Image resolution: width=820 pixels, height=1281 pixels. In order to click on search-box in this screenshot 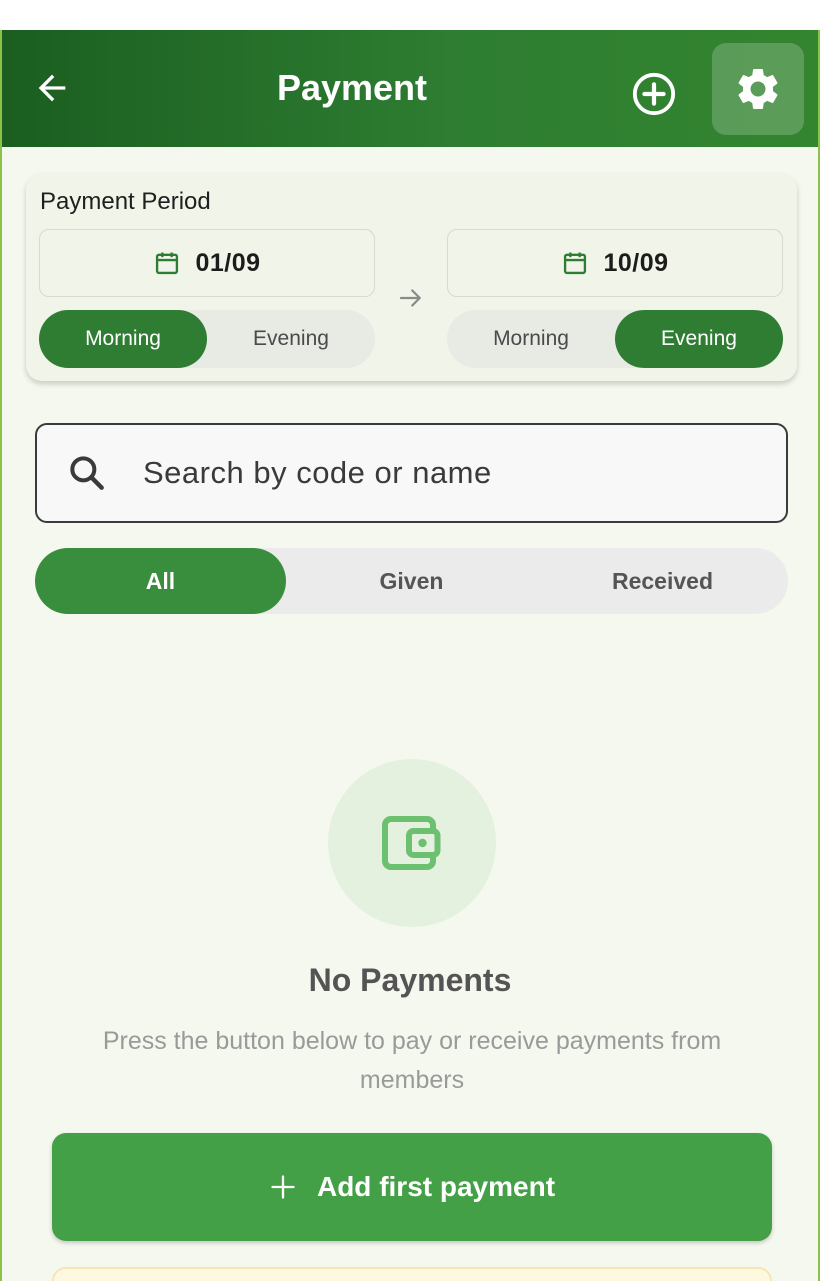, I will do `click(411, 473)`.